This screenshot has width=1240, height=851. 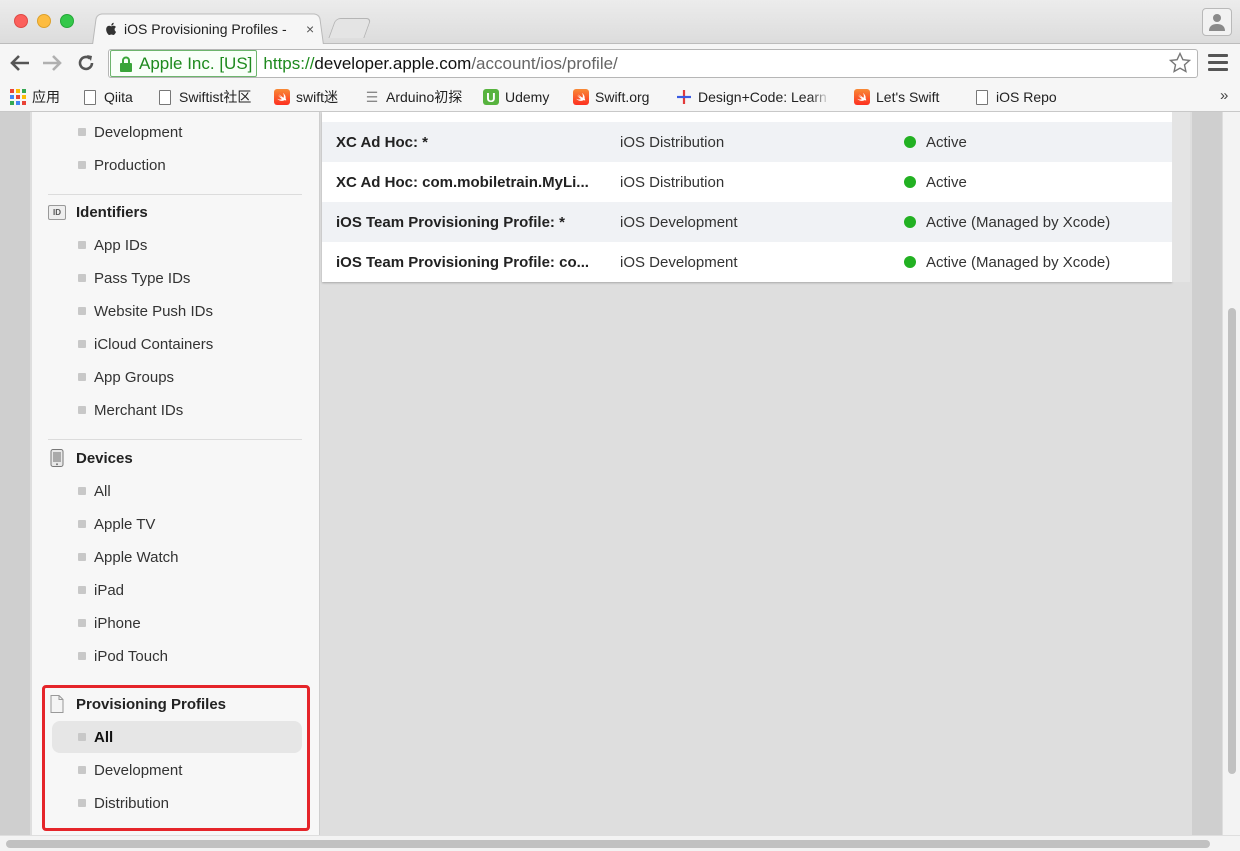 I want to click on sidebar-item-icloud-containers: iCloud Containers, so click(x=122, y=344).